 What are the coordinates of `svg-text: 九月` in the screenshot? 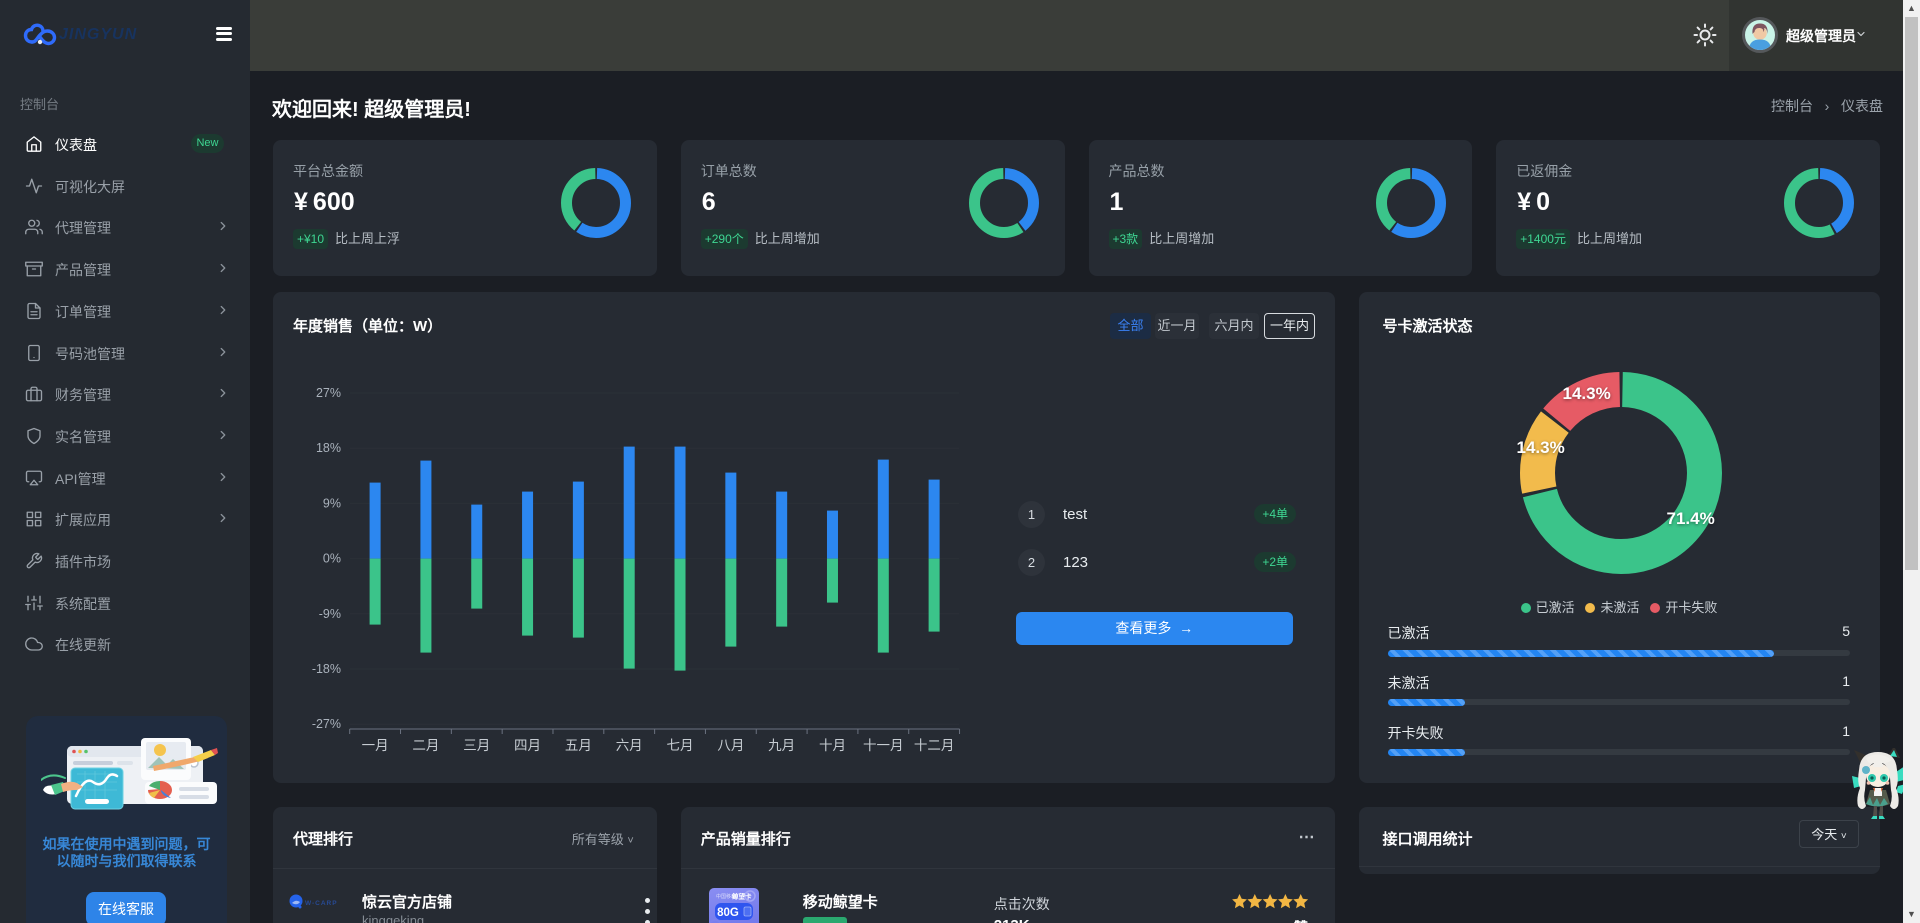 It's located at (781, 745).